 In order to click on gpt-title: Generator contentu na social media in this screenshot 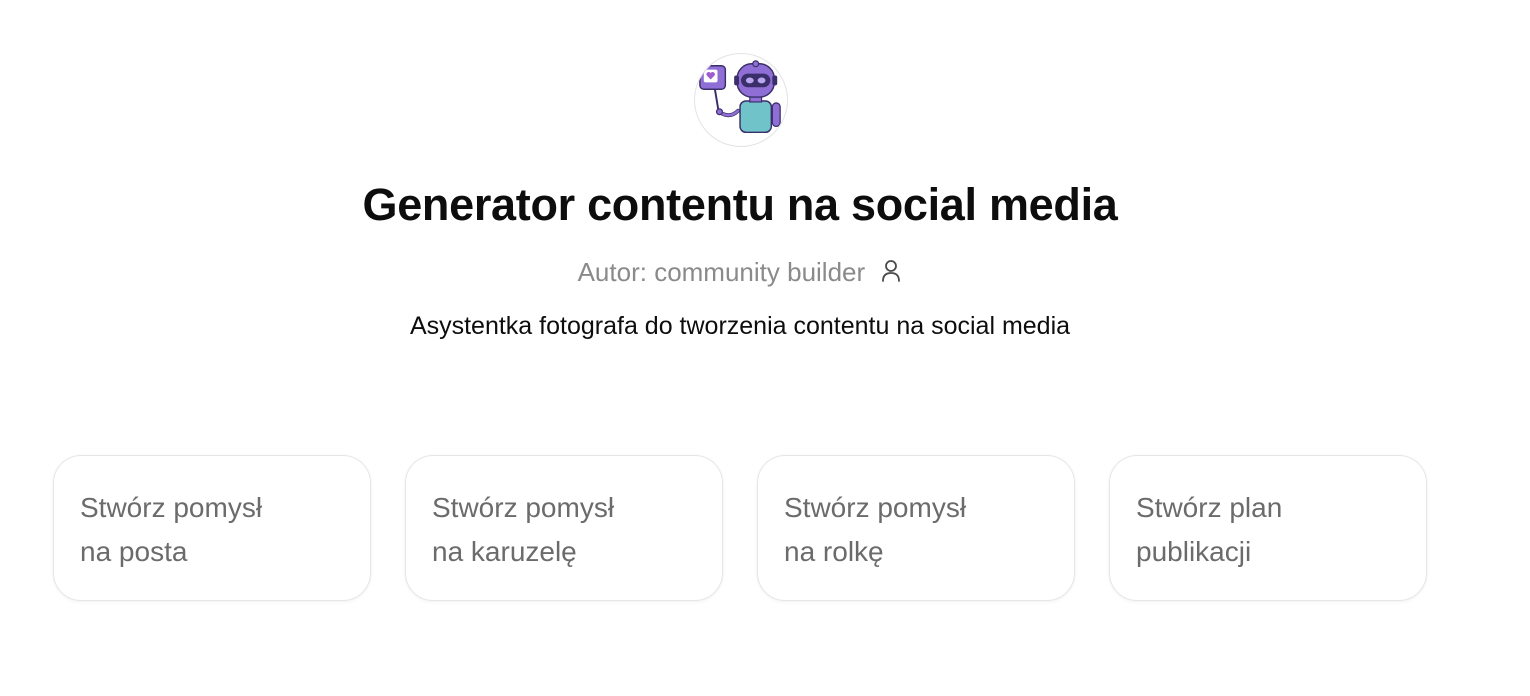, I will do `click(740, 204)`.